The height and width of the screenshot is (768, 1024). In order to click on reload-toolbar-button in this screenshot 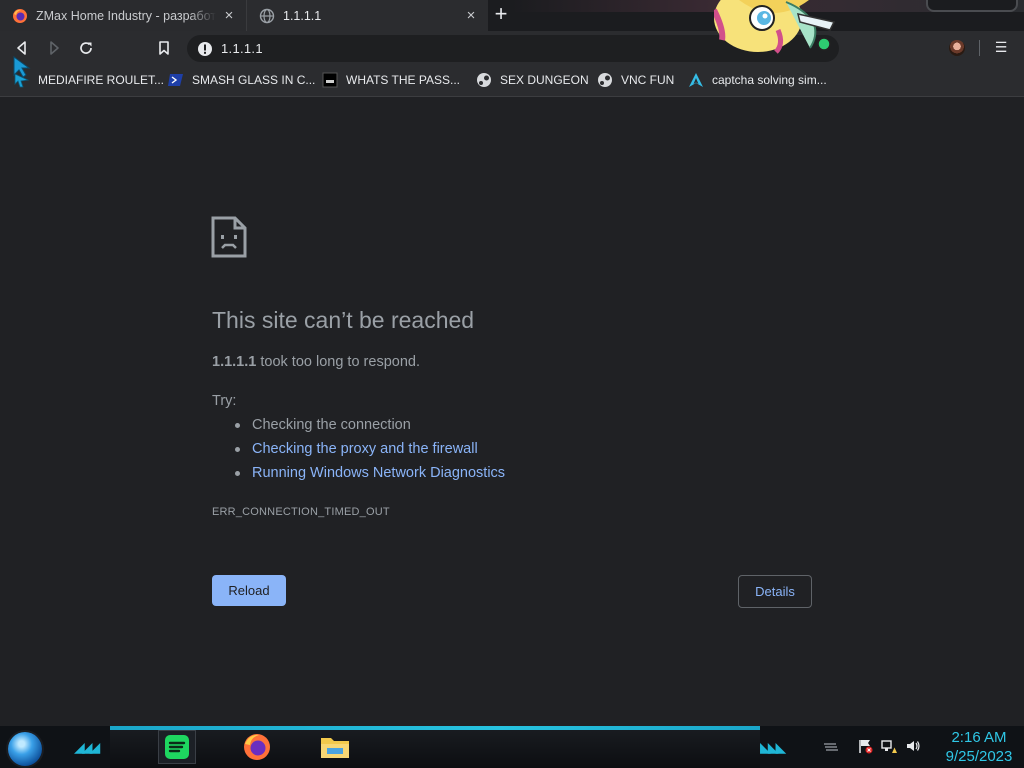, I will do `click(86, 48)`.